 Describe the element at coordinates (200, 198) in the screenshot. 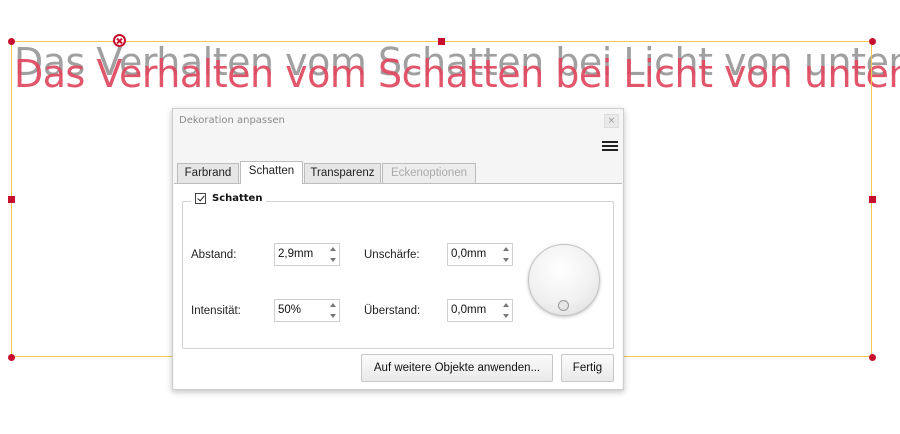

I see `shadow-checkbox` at that location.